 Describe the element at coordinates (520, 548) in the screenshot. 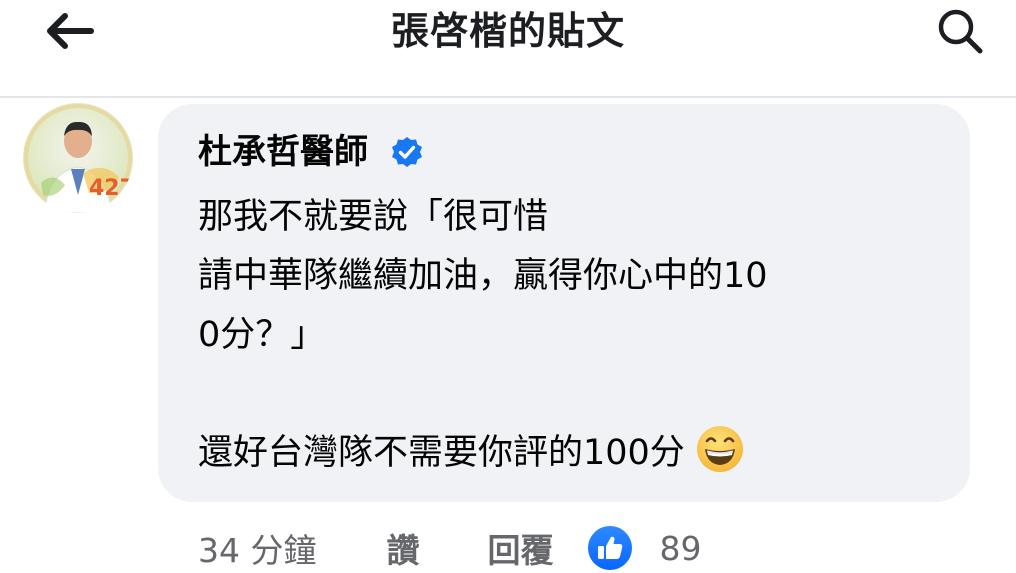

I see `reply-button: 回覆` at that location.